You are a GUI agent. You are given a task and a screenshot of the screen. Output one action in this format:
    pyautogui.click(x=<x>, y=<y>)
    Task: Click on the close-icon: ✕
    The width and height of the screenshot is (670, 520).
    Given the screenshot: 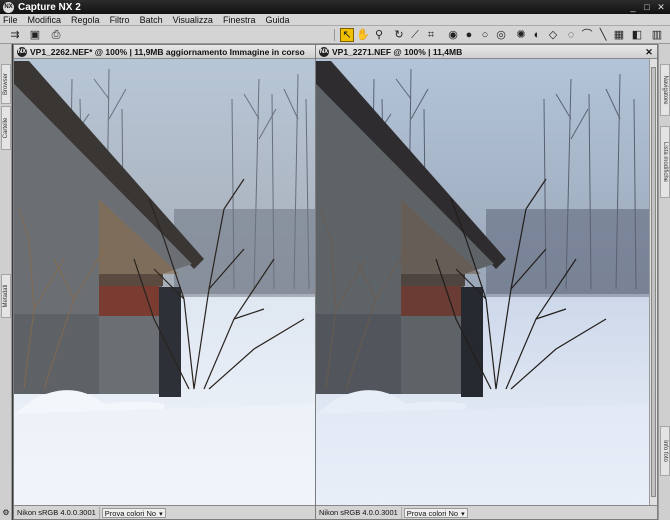 What is the action you would take?
    pyautogui.click(x=661, y=7)
    